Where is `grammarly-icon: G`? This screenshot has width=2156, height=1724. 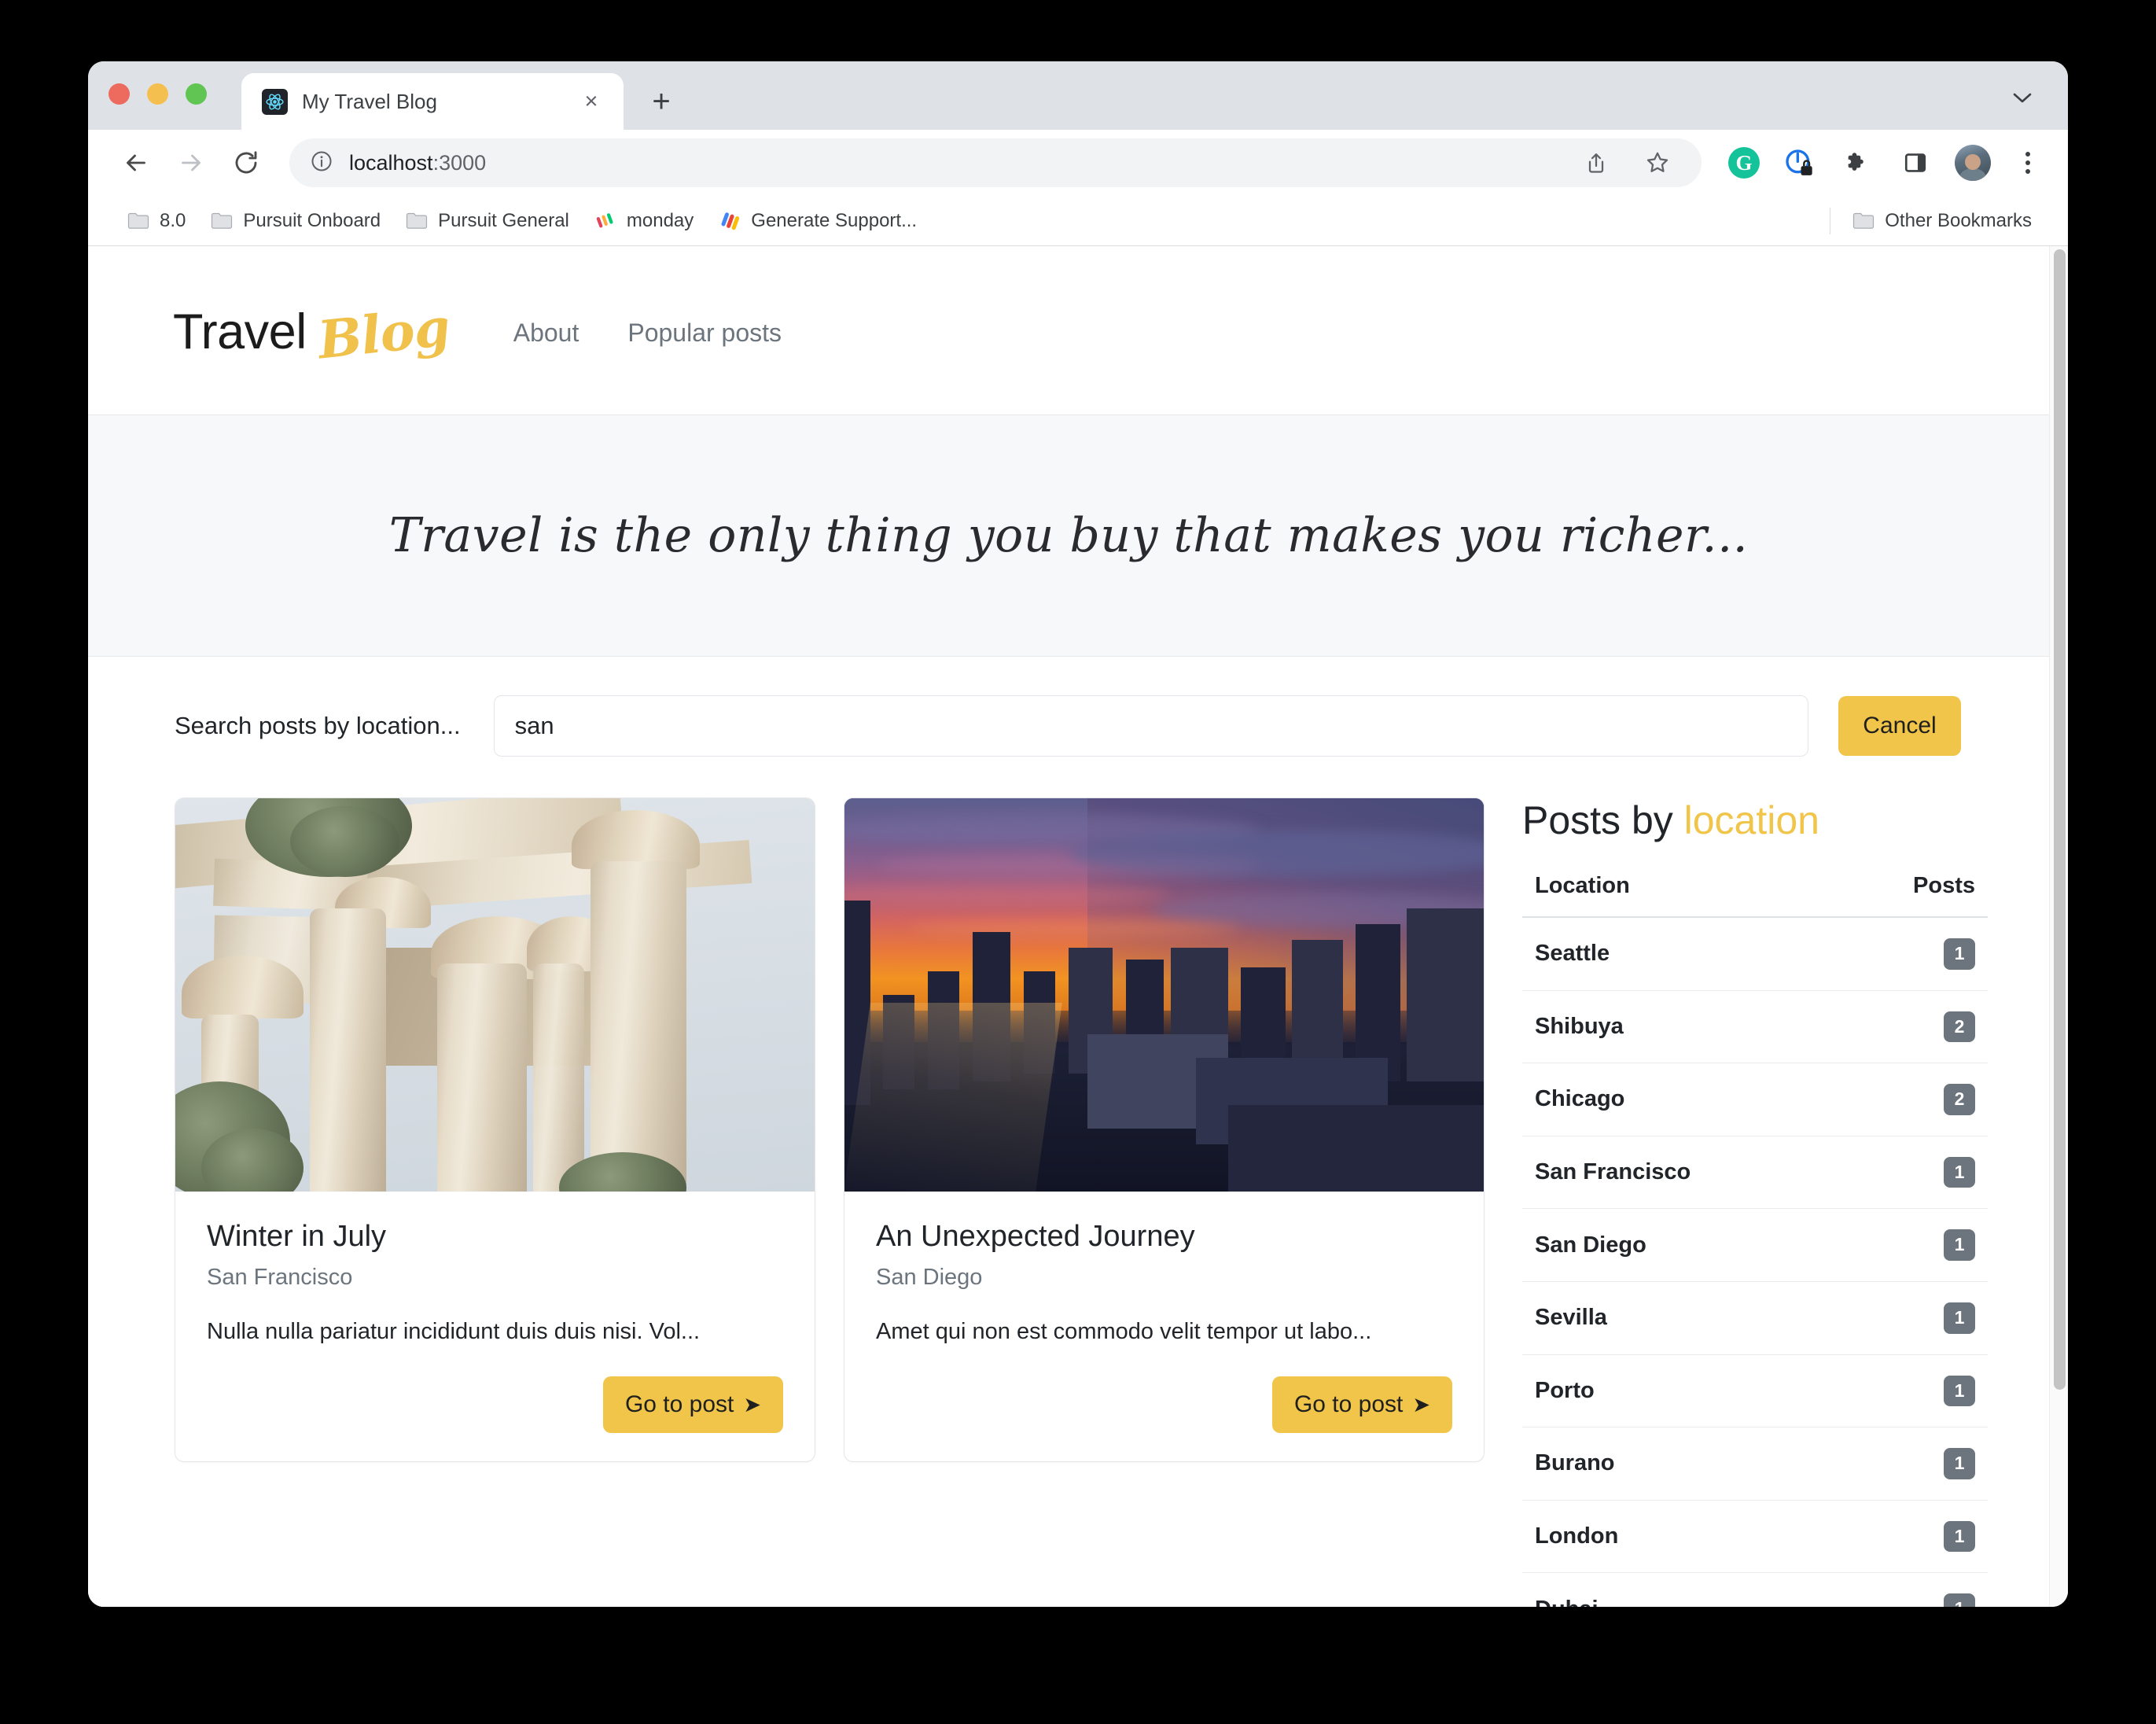 grammarly-icon: G is located at coordinates (1744, 163).